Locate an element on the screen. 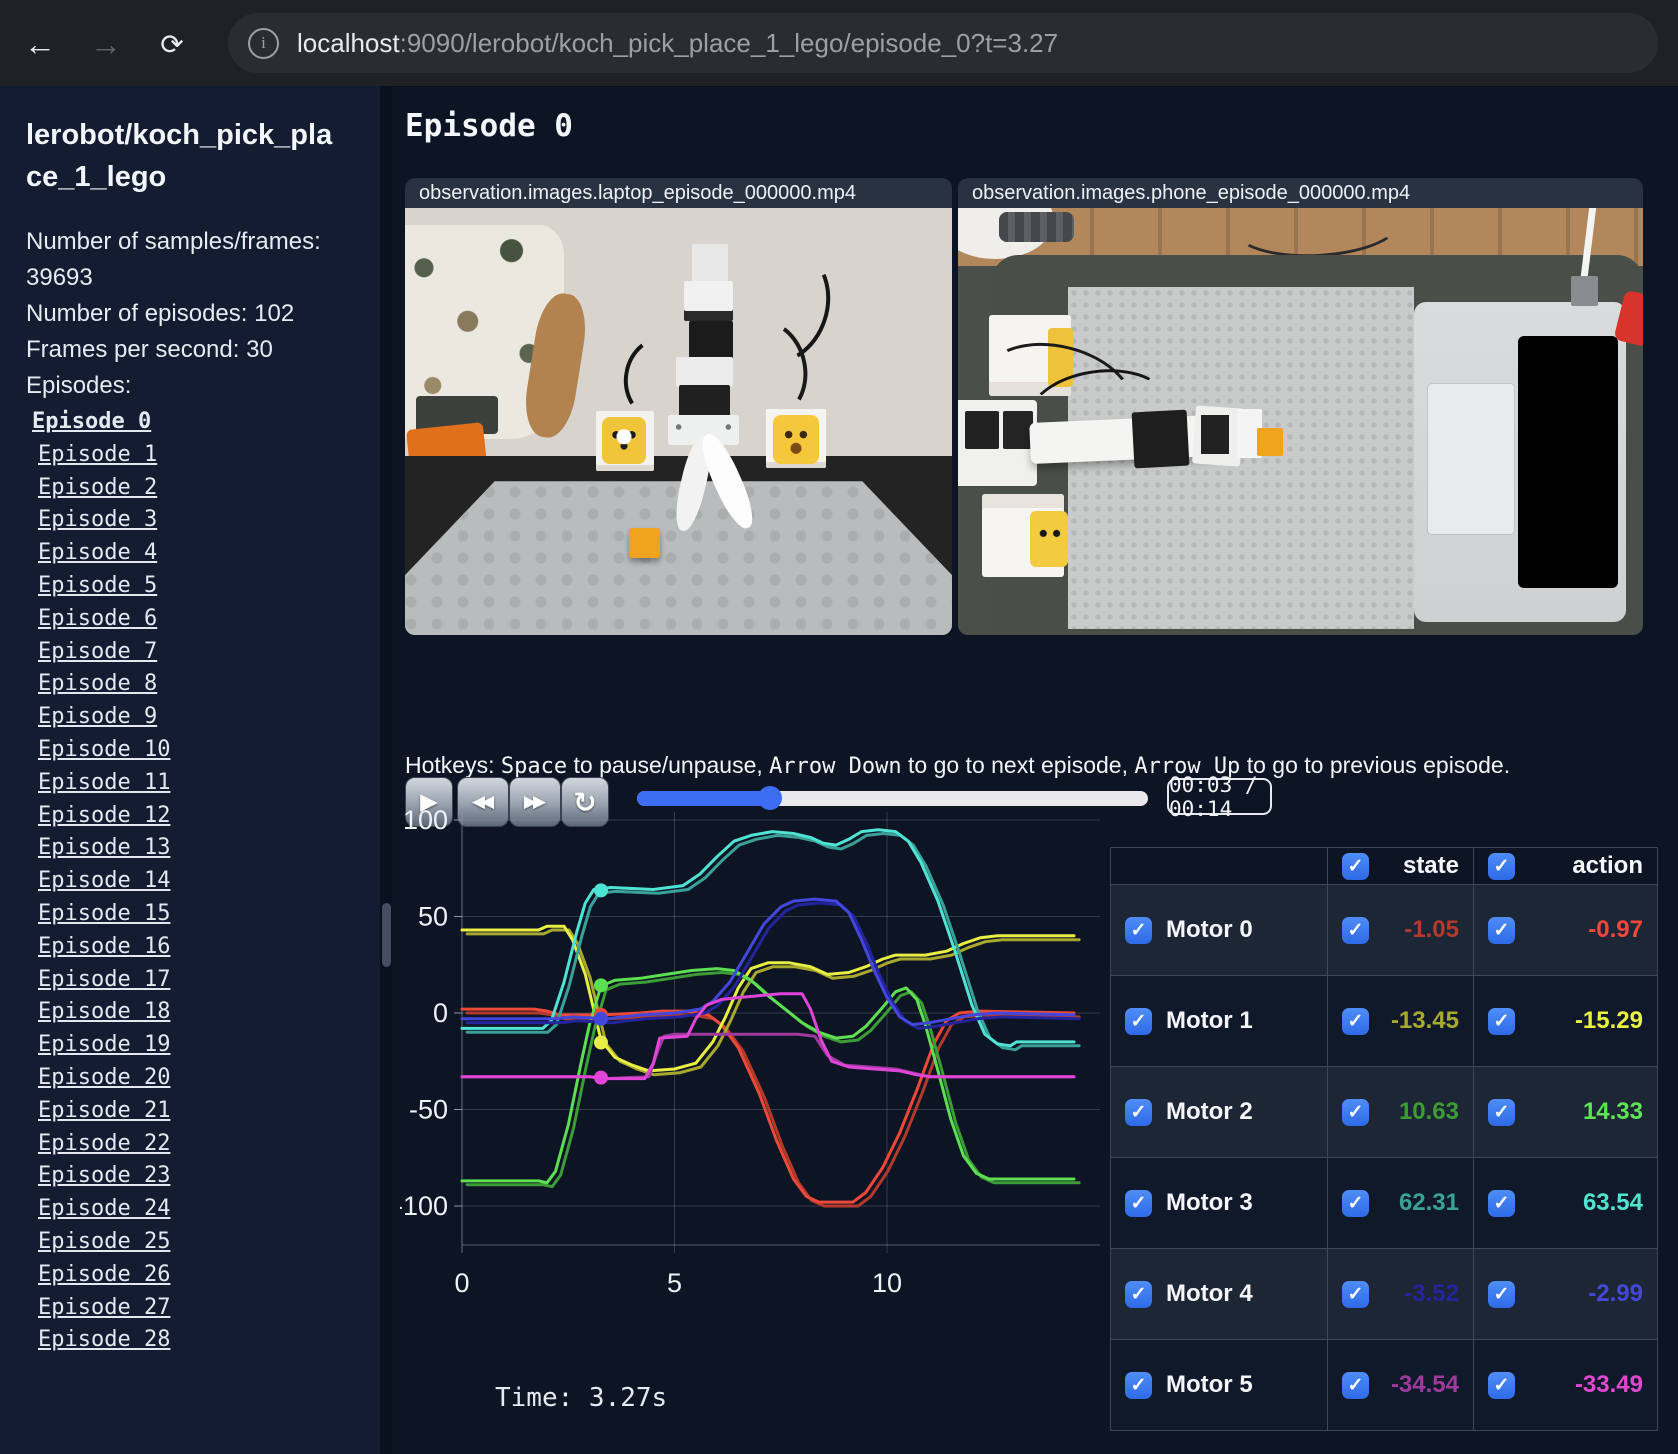  sidebar-item-episode: Episode 10 is located at coordinates (203, 750).